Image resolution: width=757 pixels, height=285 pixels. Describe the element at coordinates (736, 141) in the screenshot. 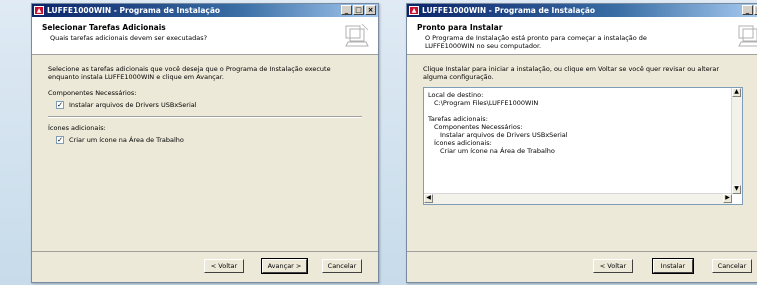

I see `vertical-scrollbar: ▲ ▼` at that location.